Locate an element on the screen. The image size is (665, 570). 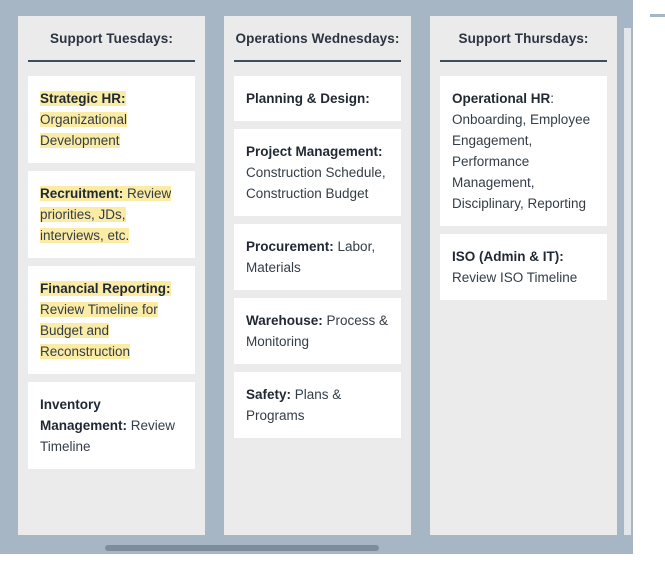
board-card-text: Inventory Management: Review Timeline is located at coordinates (108, 425).